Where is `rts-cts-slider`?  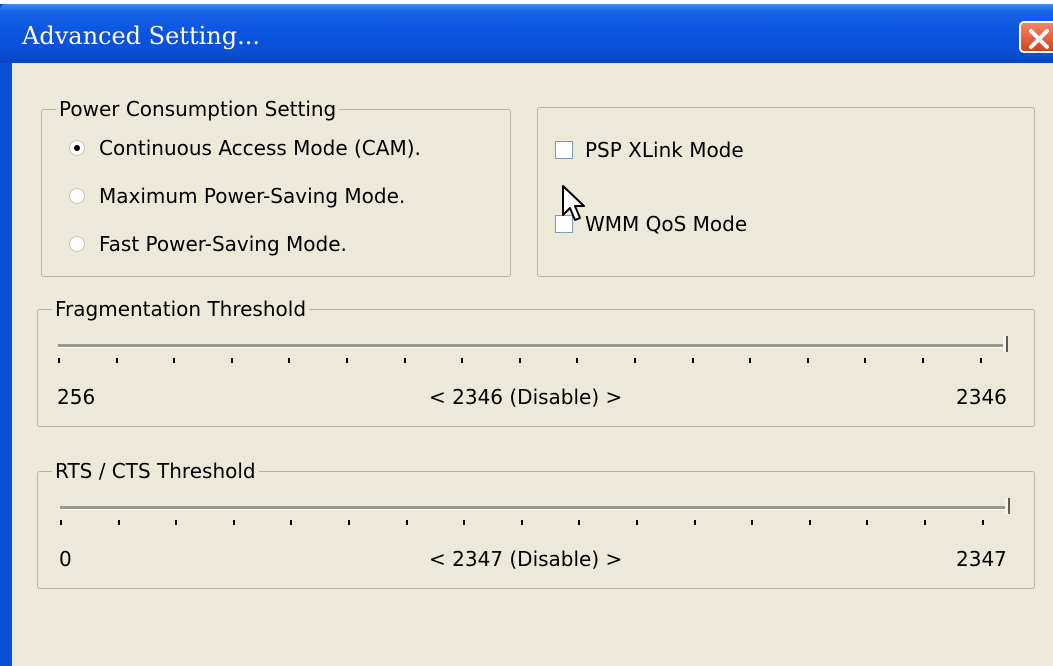 rts-cts-slider is located at coordinates (535, 511).